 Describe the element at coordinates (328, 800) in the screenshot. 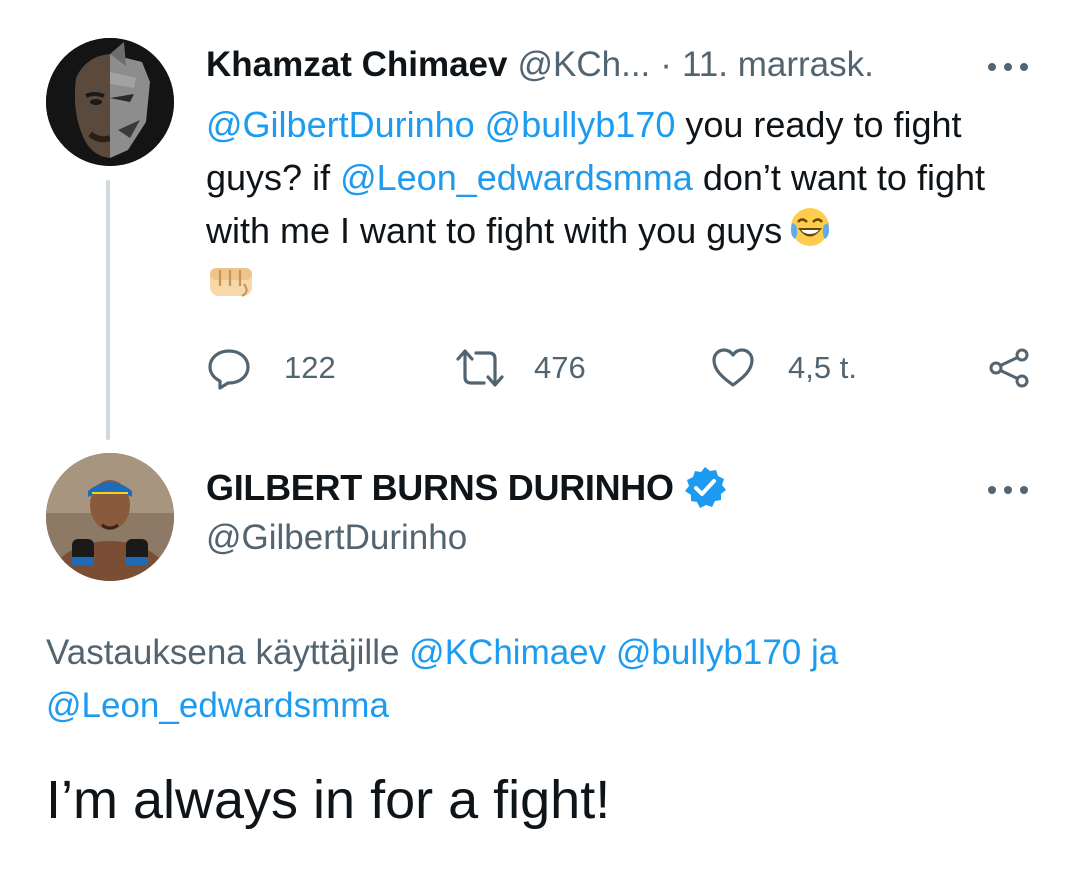

I see `tweet-text: I’m always in for a fight!` at that location.